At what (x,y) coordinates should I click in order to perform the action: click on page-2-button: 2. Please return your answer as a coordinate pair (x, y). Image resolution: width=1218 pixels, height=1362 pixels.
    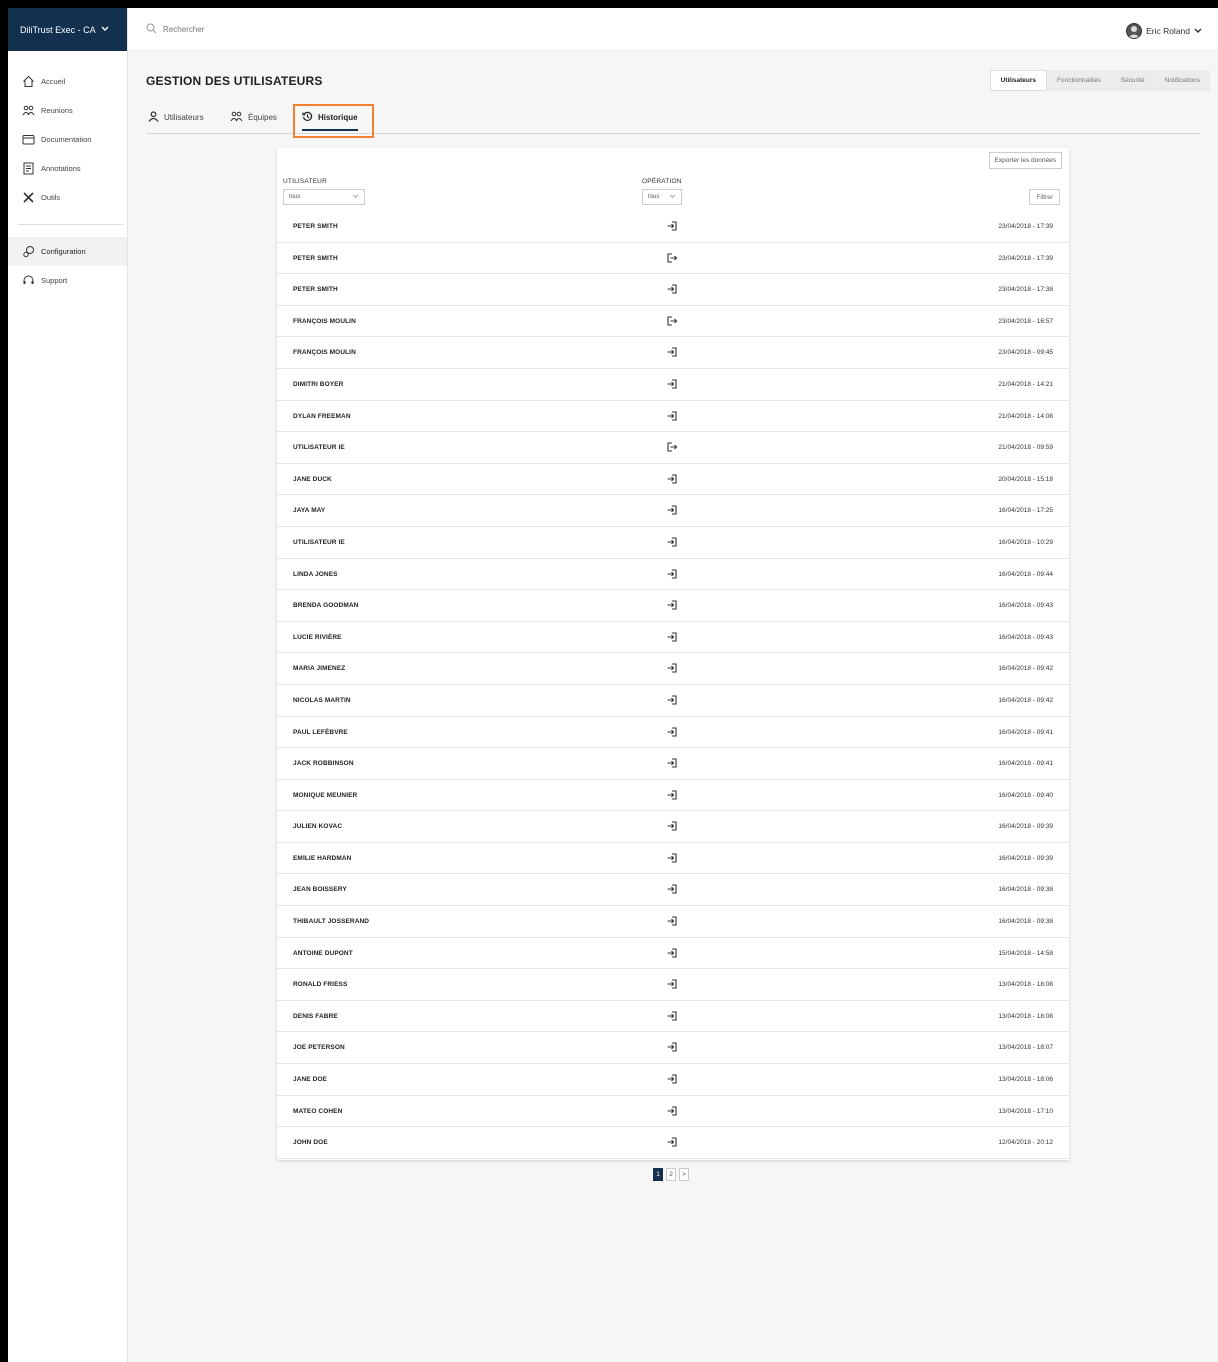
    Looking at the image, I should click on (671, 1174).